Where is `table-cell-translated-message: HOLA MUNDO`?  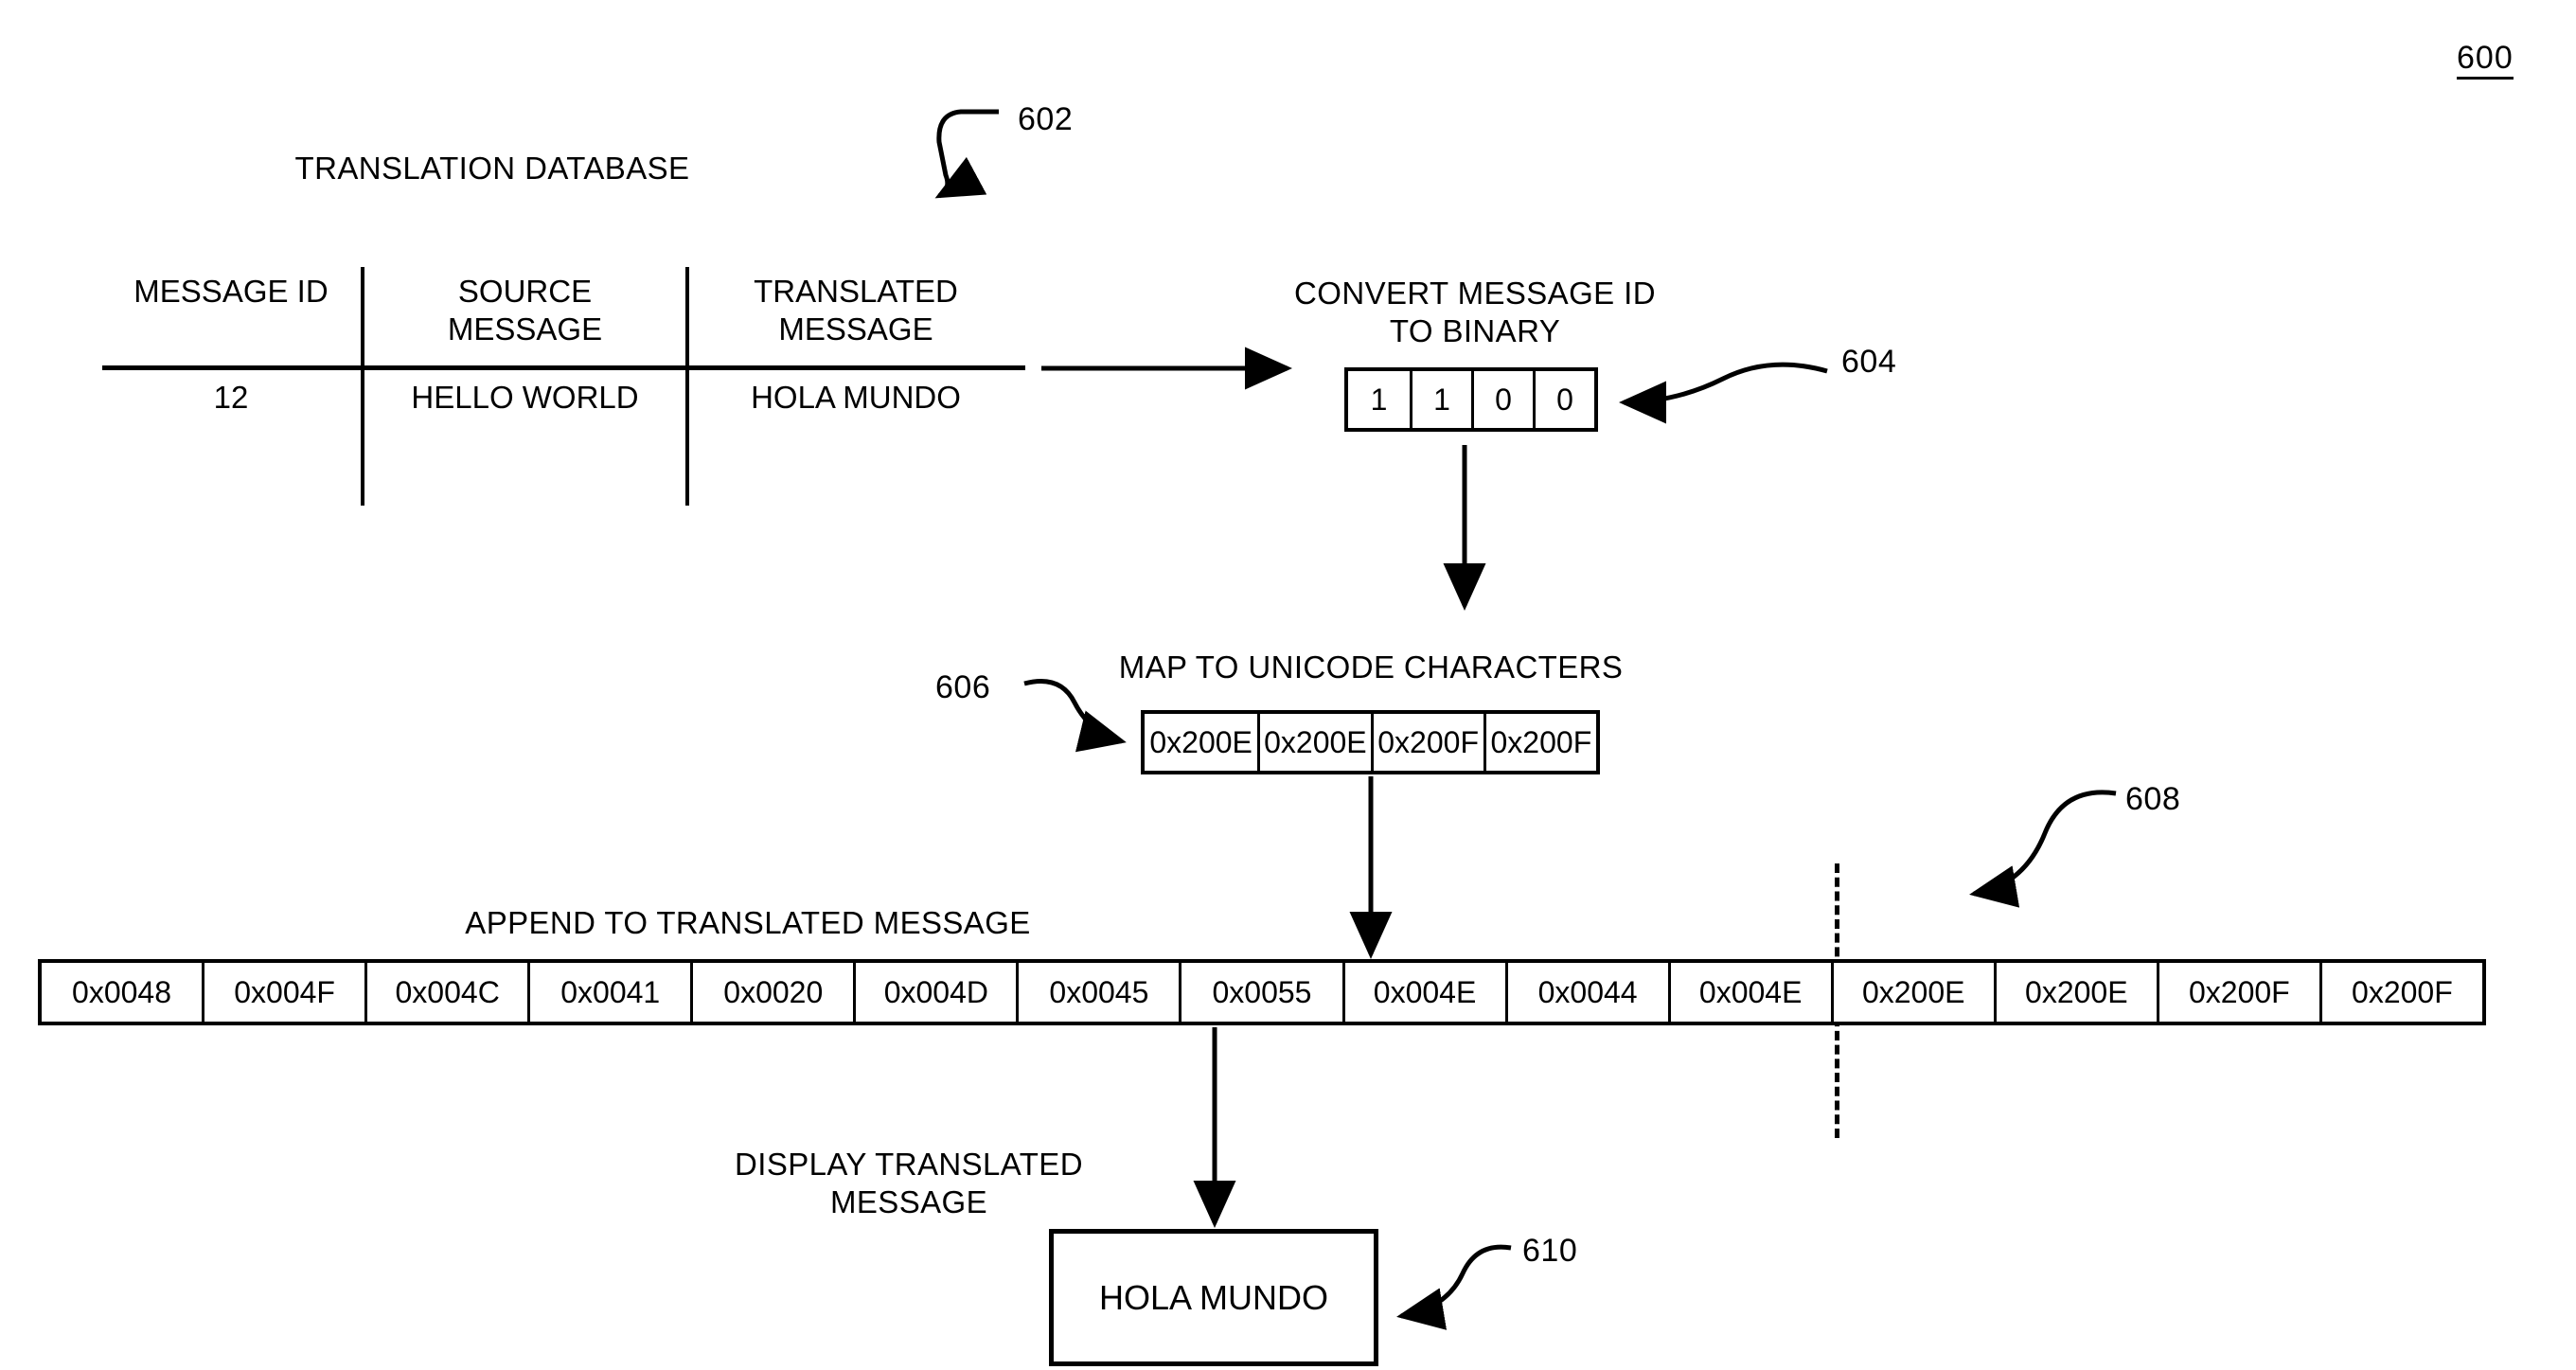
table-cell-translated-message: HOLA MUNDO is located at coordinates (856, 397).